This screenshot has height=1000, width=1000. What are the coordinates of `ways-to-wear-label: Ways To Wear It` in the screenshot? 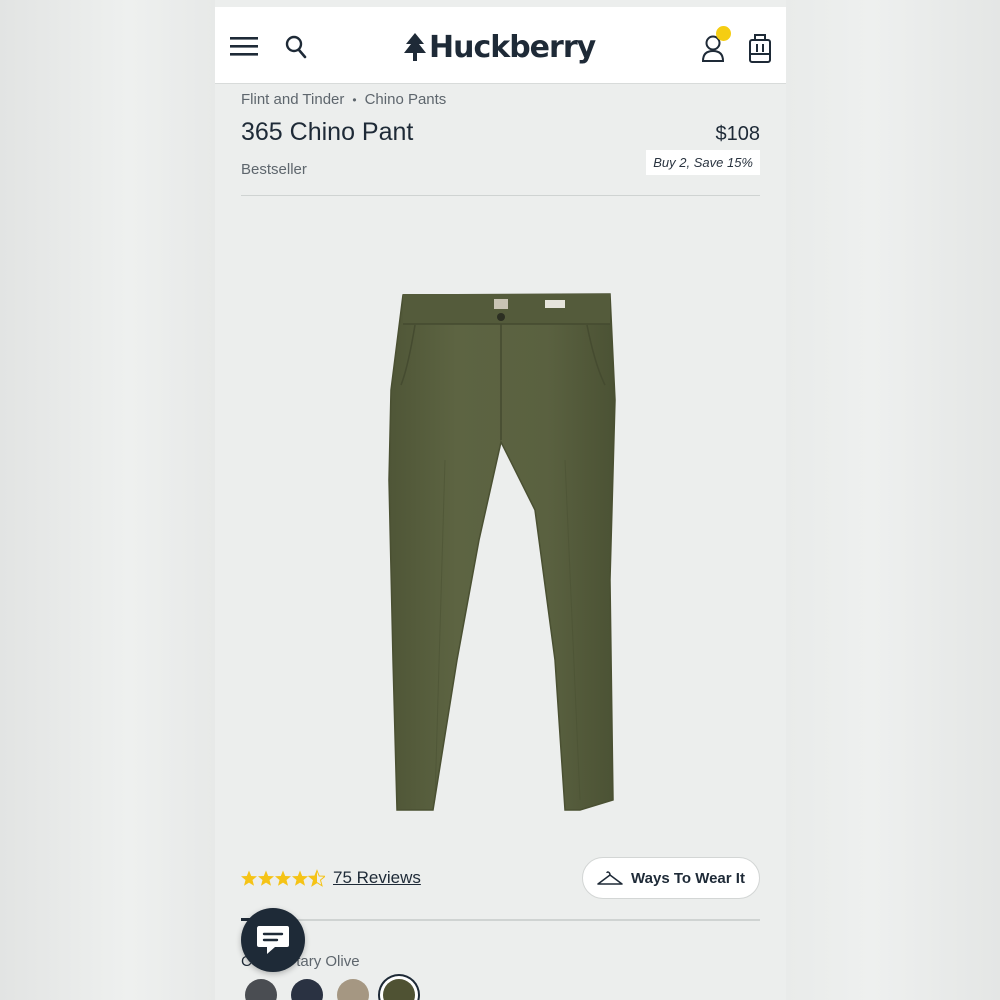 It's located at (688, 878).